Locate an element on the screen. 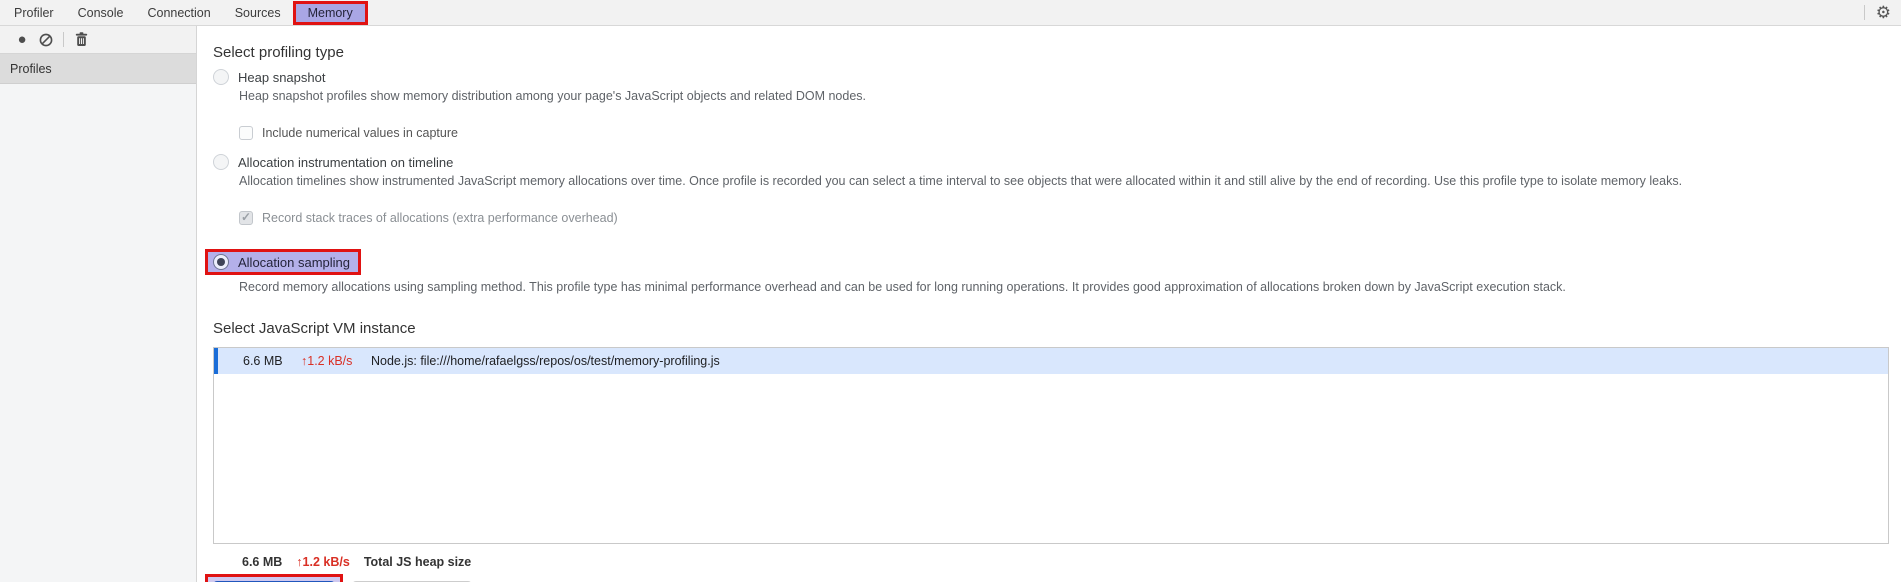  toolbar-separator is located at coordinates (63, 39).